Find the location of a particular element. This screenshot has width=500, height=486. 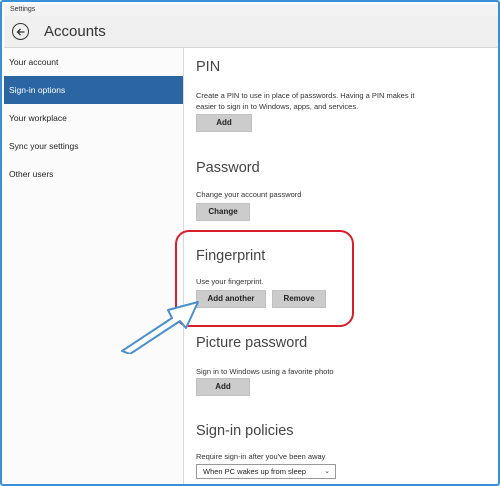

pin-add-button: Add is located at coordinates (224, 123).